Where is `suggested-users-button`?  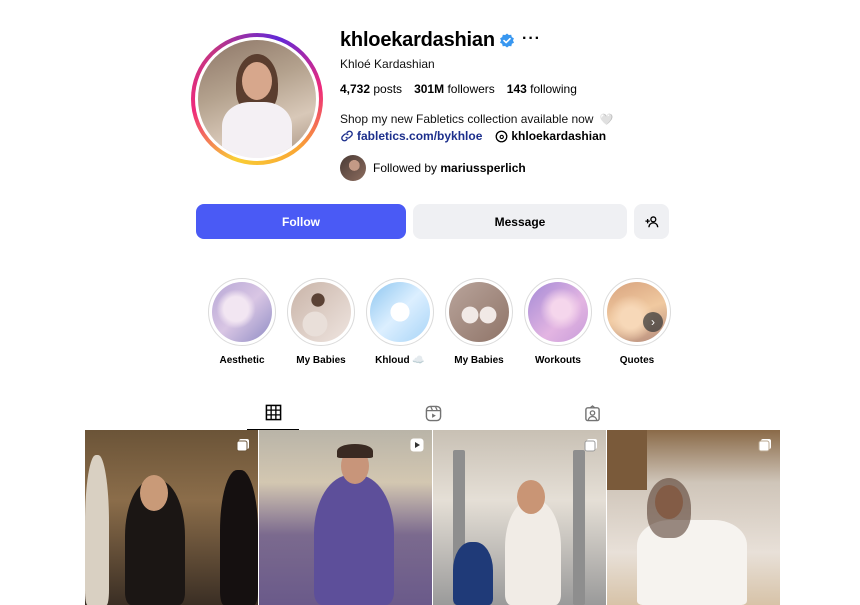
suggested-users-button is located at coordinates (651, 221).